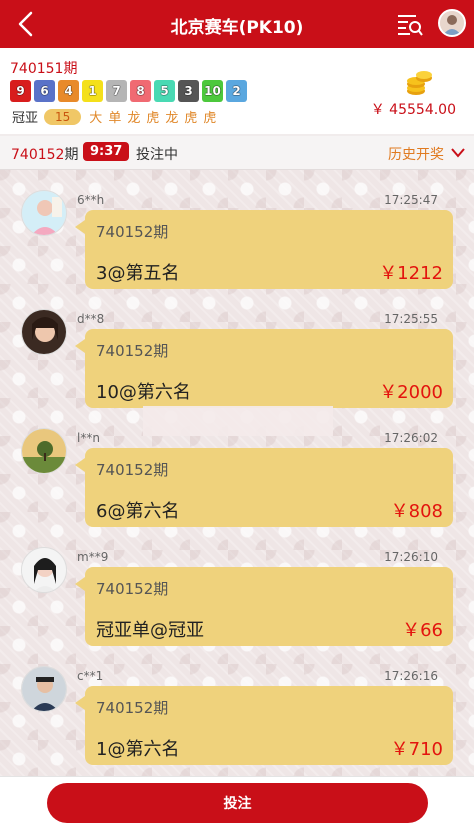 This screenshot has height=826, width=474. I want to click on bet-amount: ￥2000, so click(411, 392).